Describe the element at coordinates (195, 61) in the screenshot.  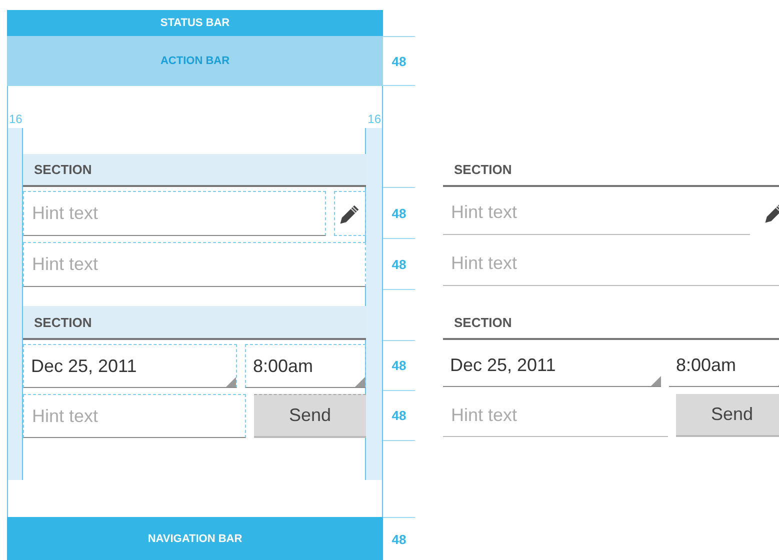
I see `action-bar: ACTION BAR` at that location.